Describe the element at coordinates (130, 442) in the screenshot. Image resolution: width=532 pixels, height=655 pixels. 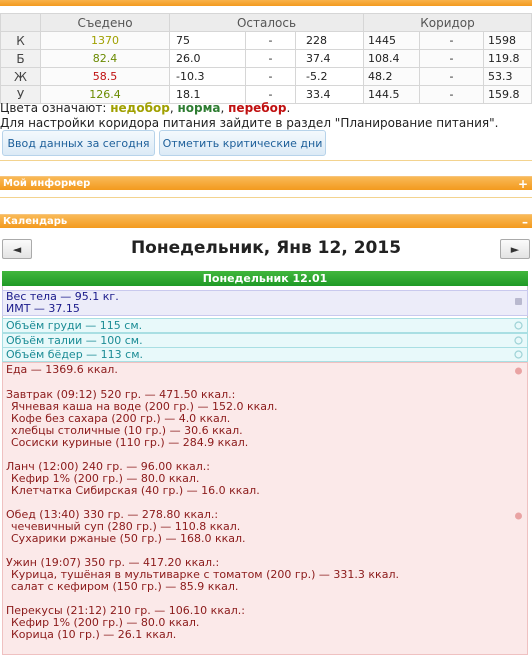
I see `meal-item: Сосиски куриные (110 гр.) — 284.9 ккал.` at that location.